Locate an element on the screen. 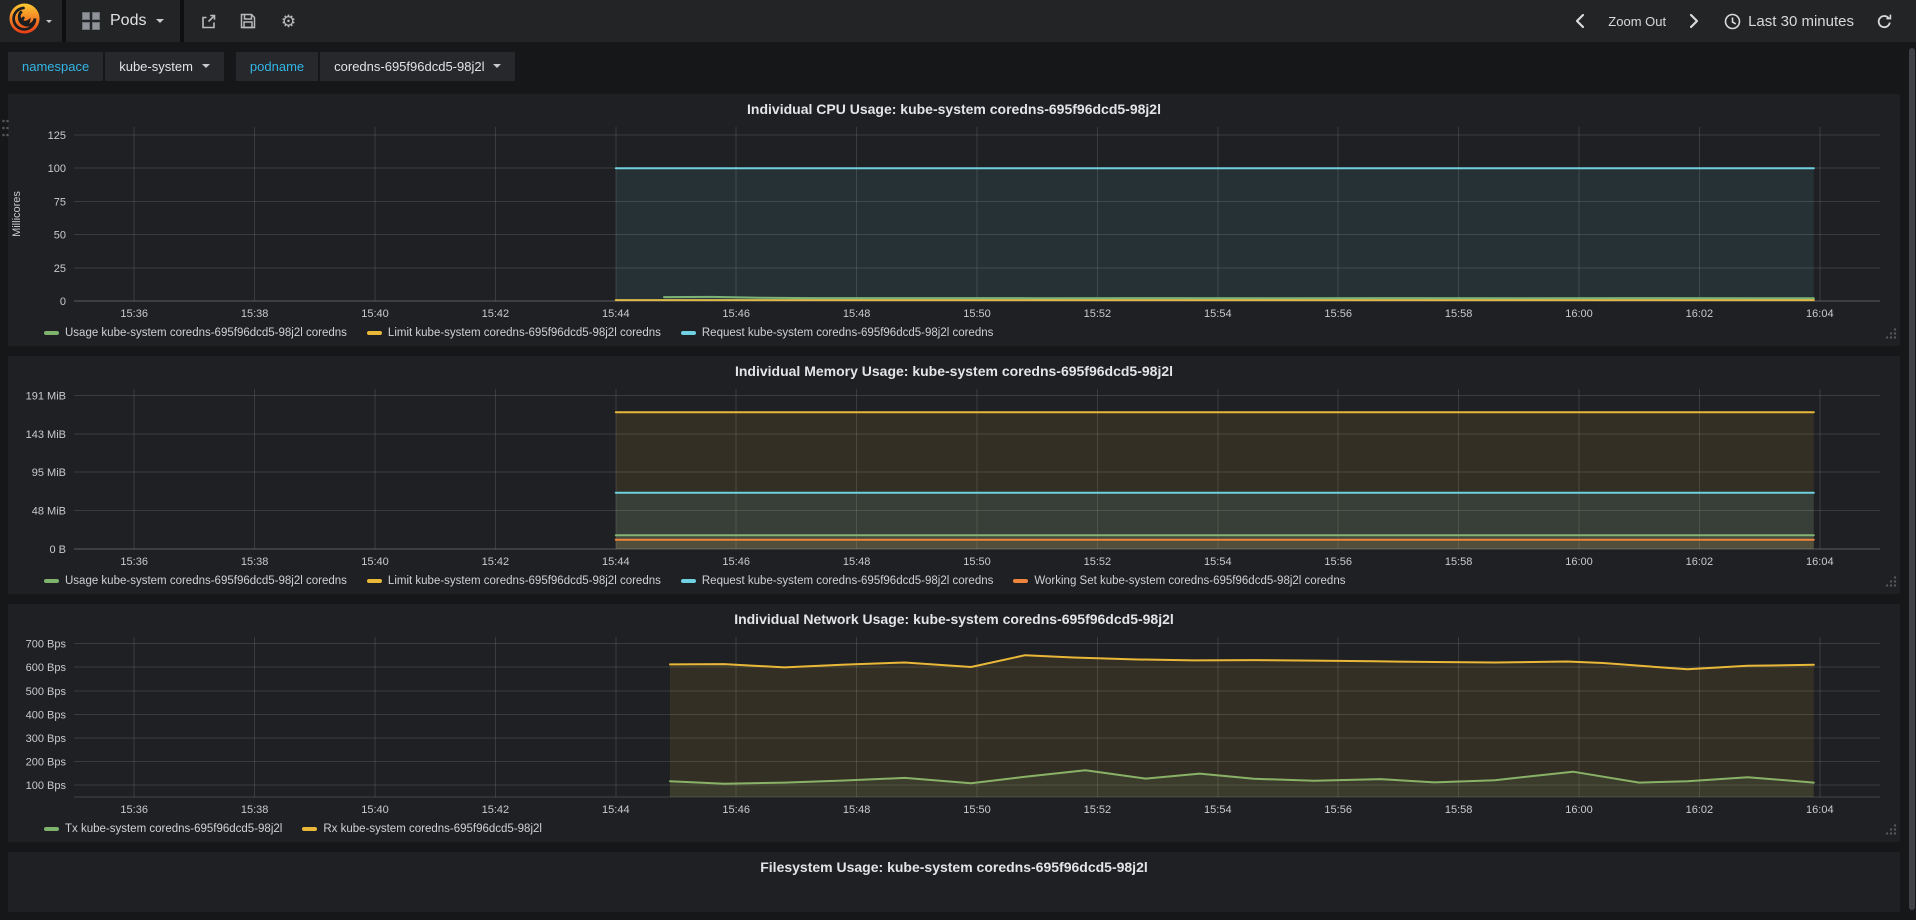  svg-text: 191 MiB is located at coordinates (46, 396).